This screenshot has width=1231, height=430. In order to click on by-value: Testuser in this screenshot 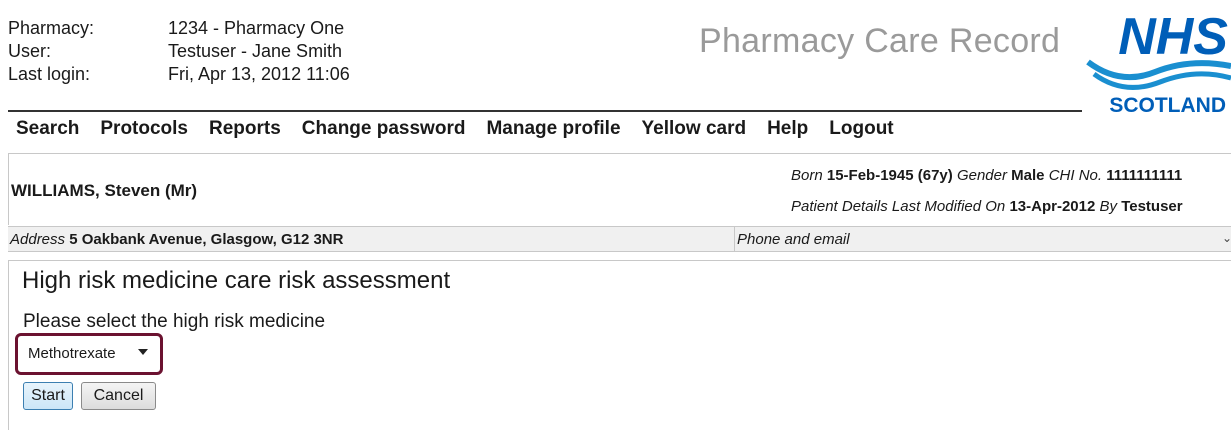, I will do `click(1152, 206)`.